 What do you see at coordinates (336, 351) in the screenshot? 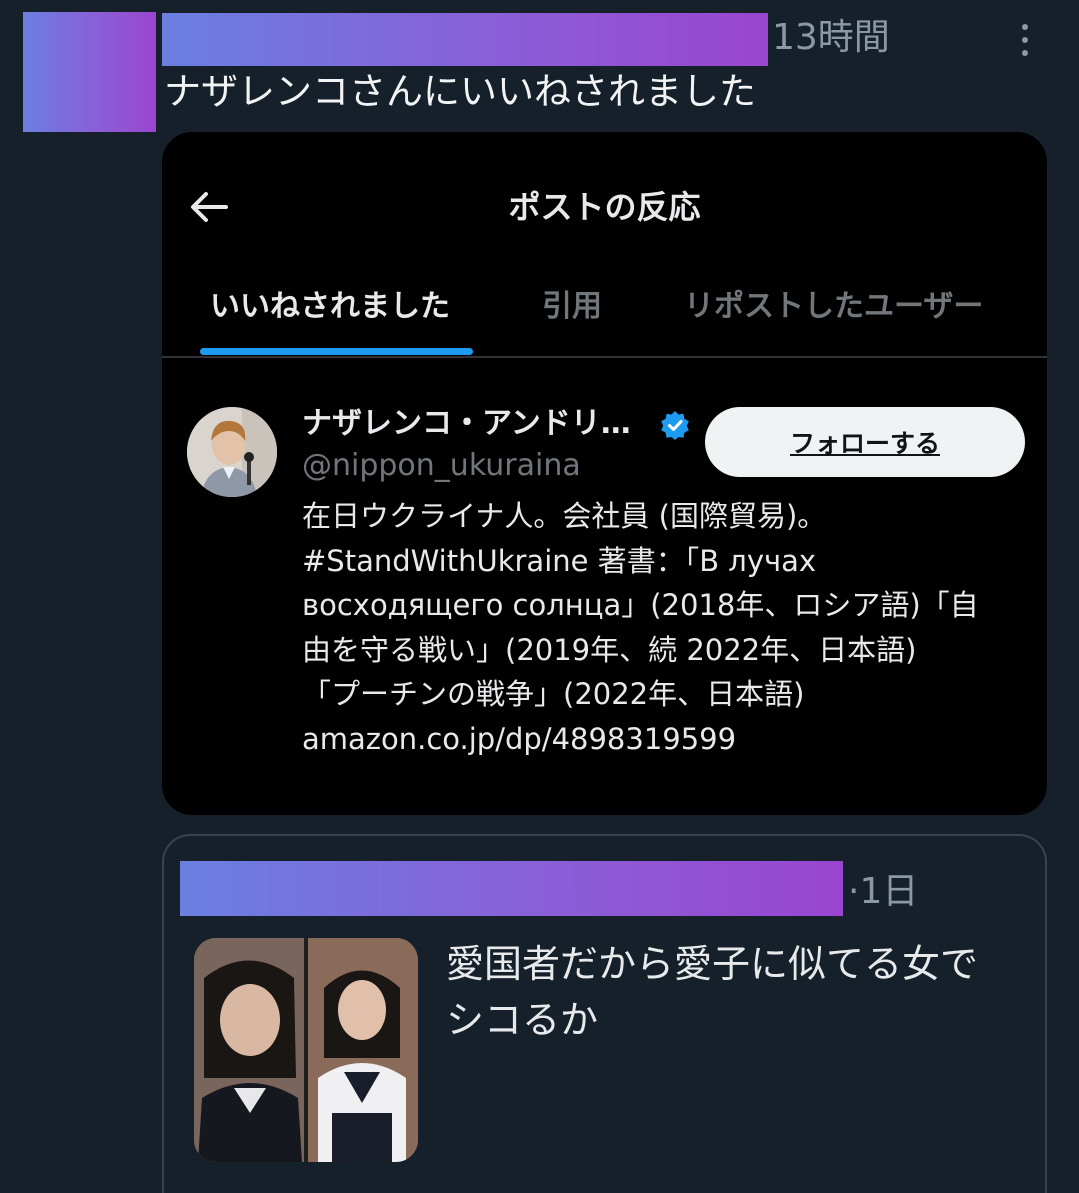
I see `active-tab-indicator` at bounding box center [336, 351].